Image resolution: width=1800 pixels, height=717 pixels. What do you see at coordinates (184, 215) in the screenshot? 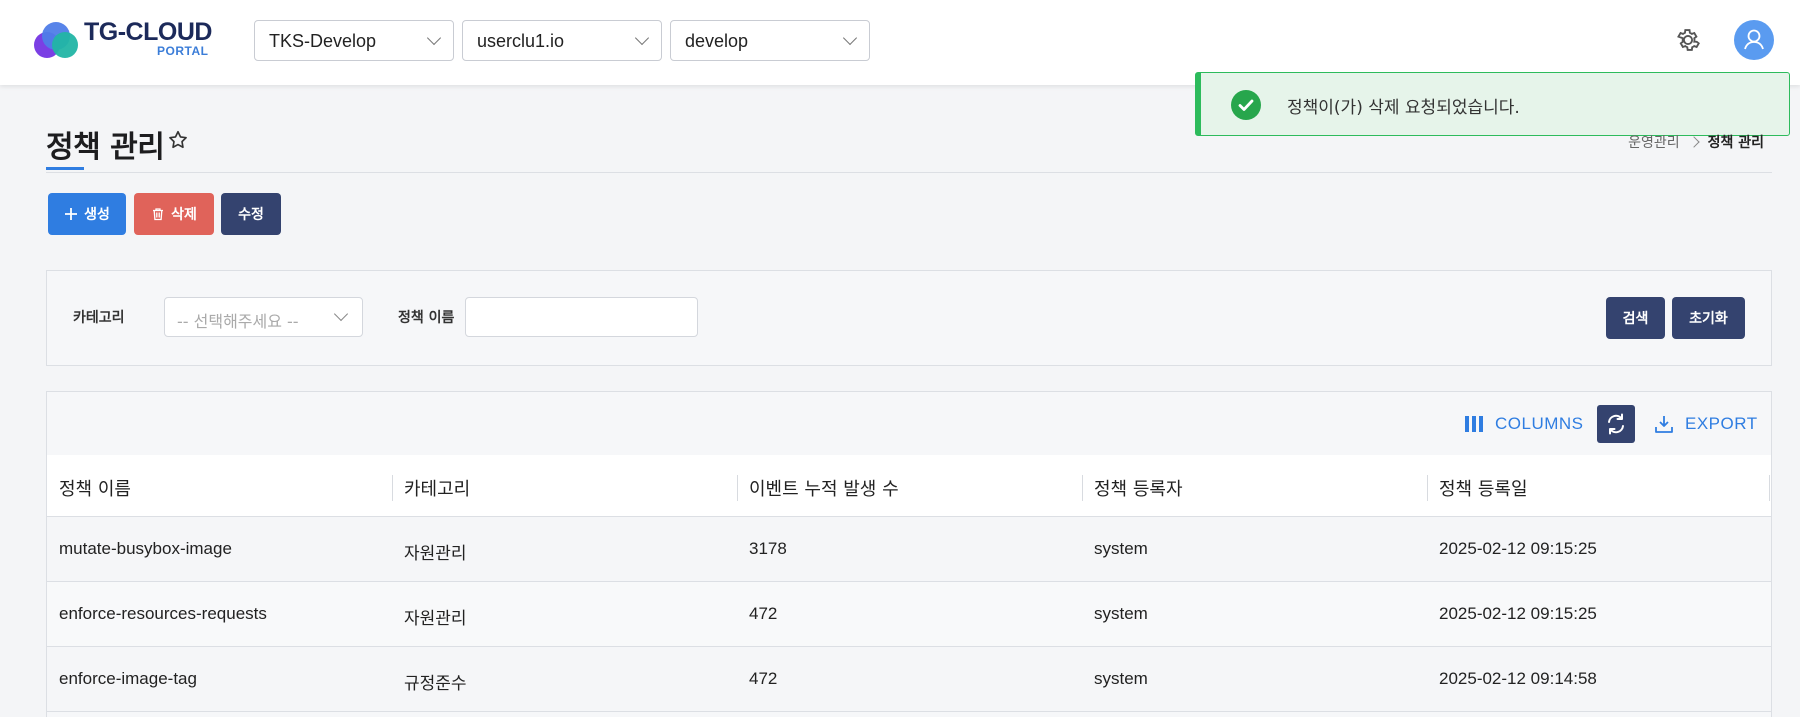
I see `delete-button-label: 삭제` at bounding box center [184, 215].